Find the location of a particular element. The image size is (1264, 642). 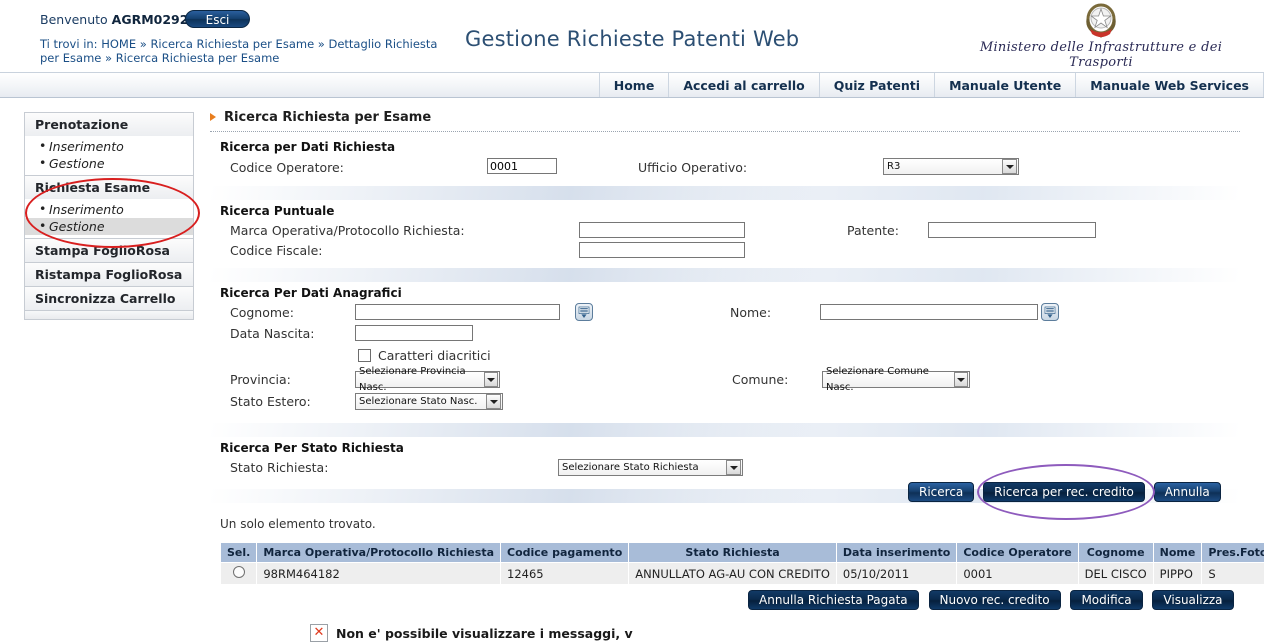

col-codice-pagamento: Codice pagamento is located at coordinates (565, 553).